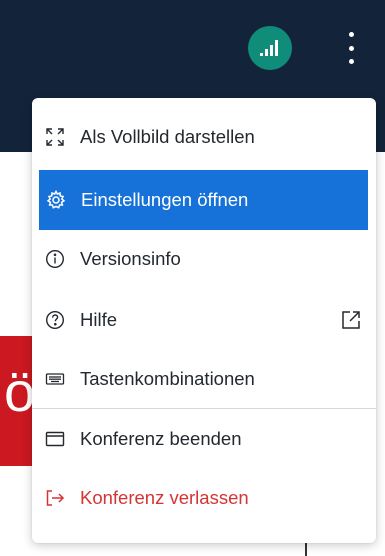 The image size is (385, 556). I want to click on exit-arrow-icon, so click(55, 498).